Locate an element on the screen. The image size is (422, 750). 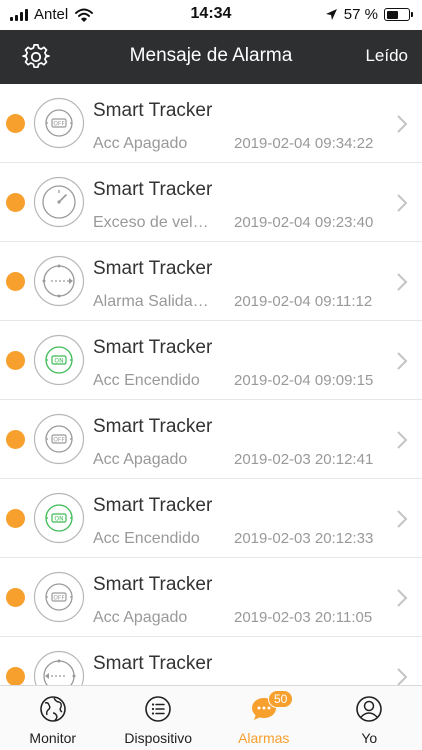
alarm-row: Smart Tracker is located at coordinates (211, 661).